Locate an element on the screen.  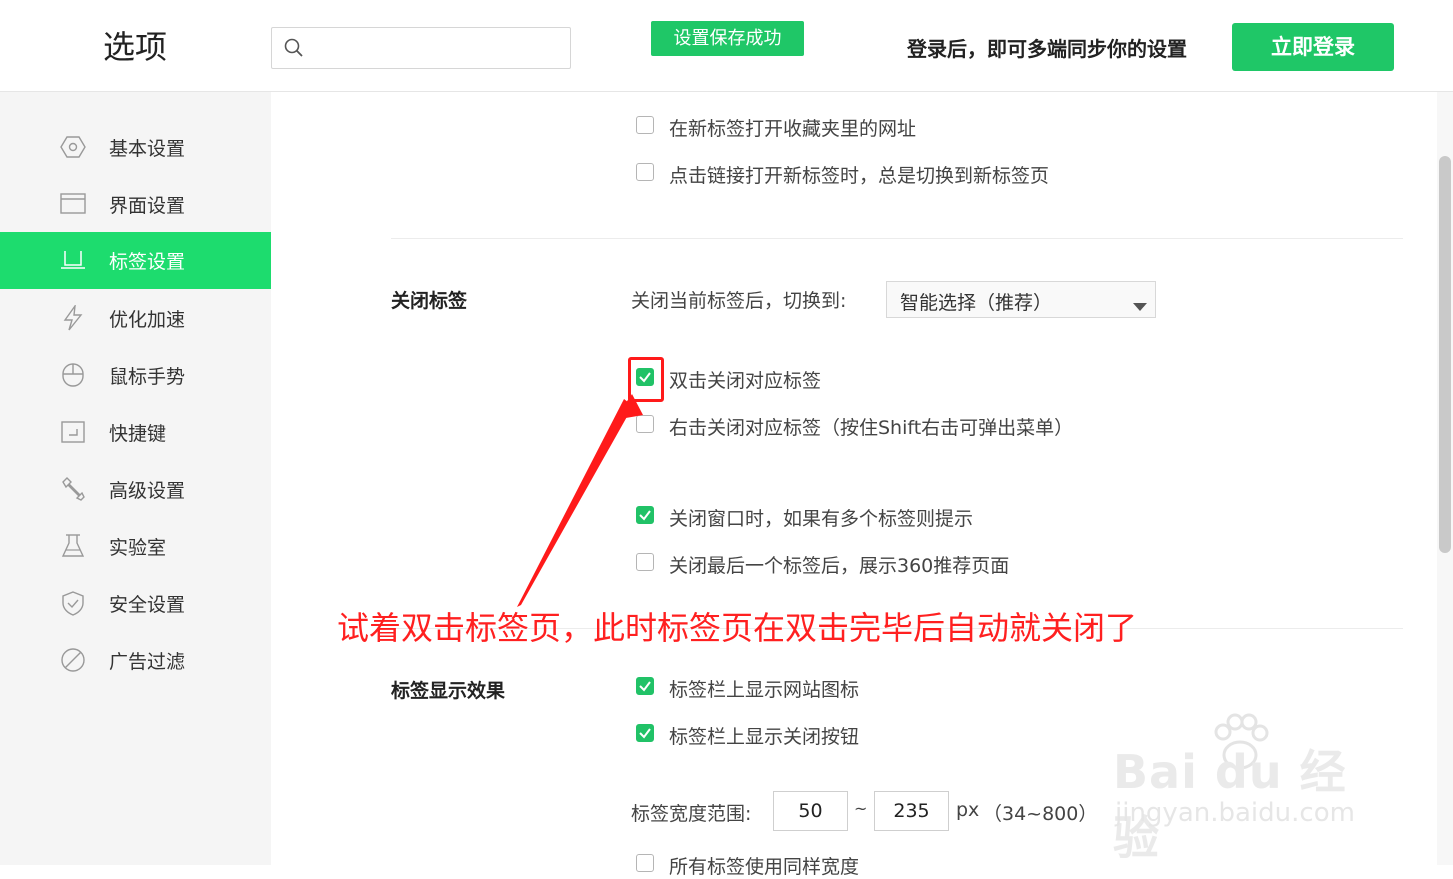
wrench-icon is located at coordinates (73, 489).